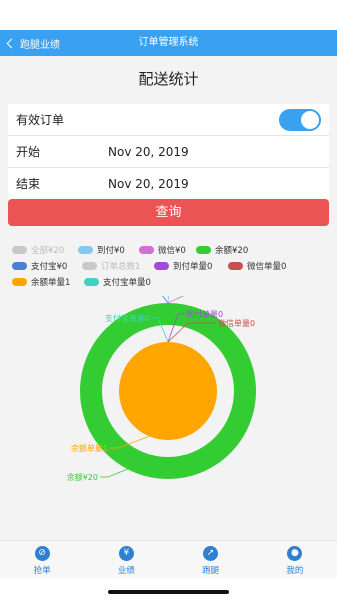 The height and width of the screenshot is (600, 337). I want to click on legend-label: 订单总数1, so click(121, 267).